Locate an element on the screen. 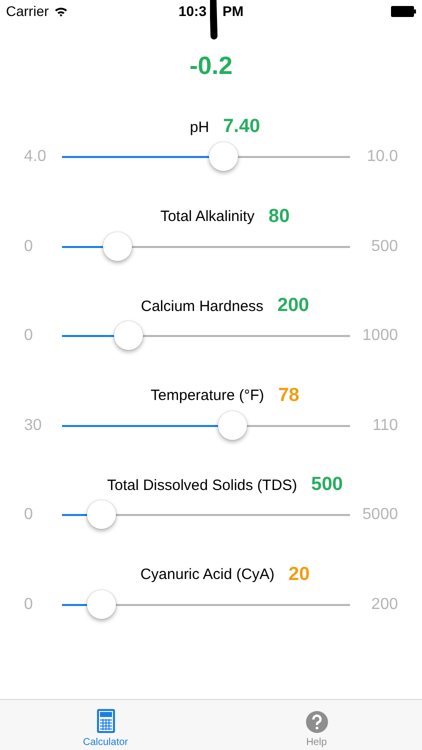  tab: Calculator is located at coordinates (105, 725).